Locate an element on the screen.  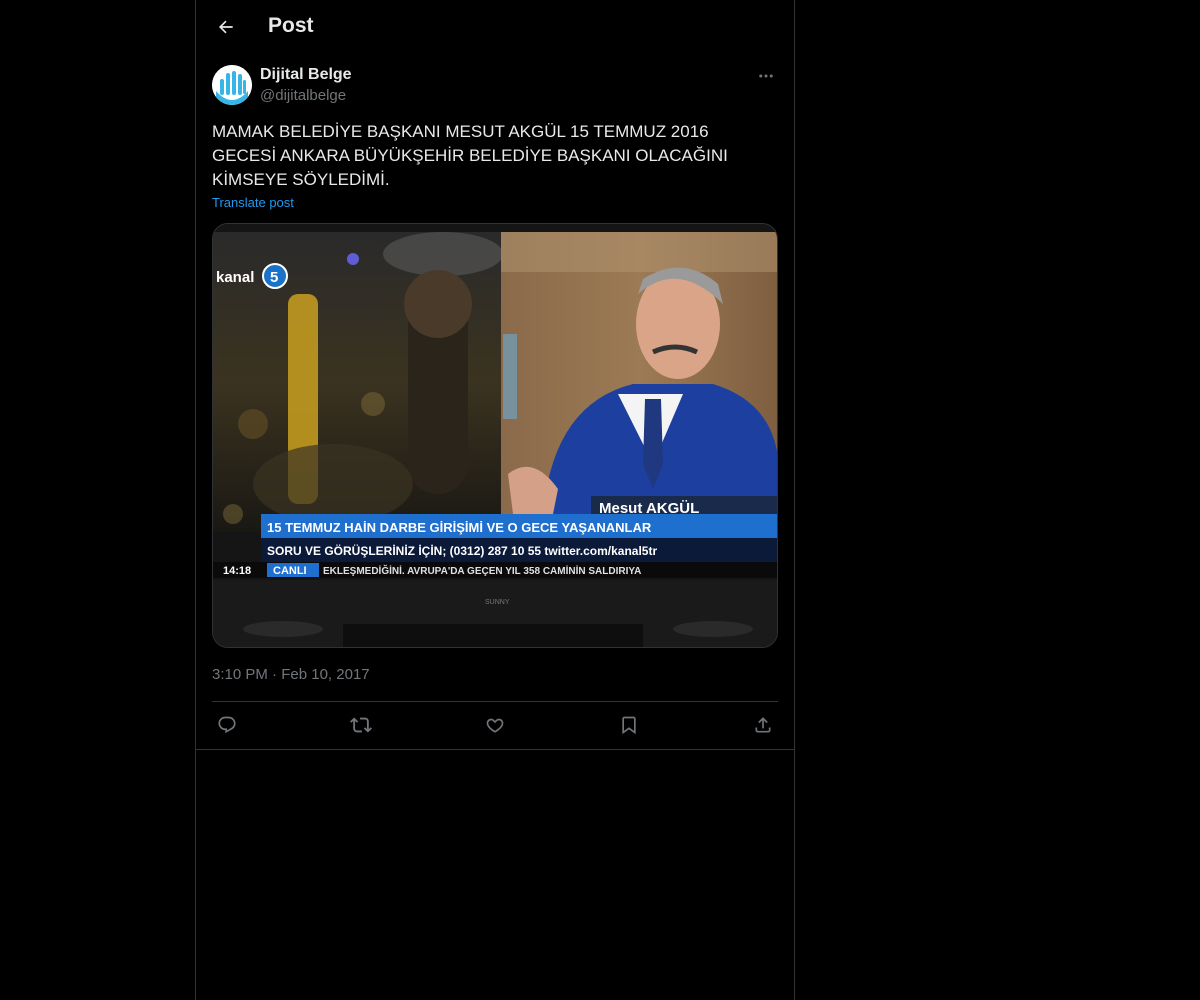
svg-text: 5 is located at coordinates (274, 277).